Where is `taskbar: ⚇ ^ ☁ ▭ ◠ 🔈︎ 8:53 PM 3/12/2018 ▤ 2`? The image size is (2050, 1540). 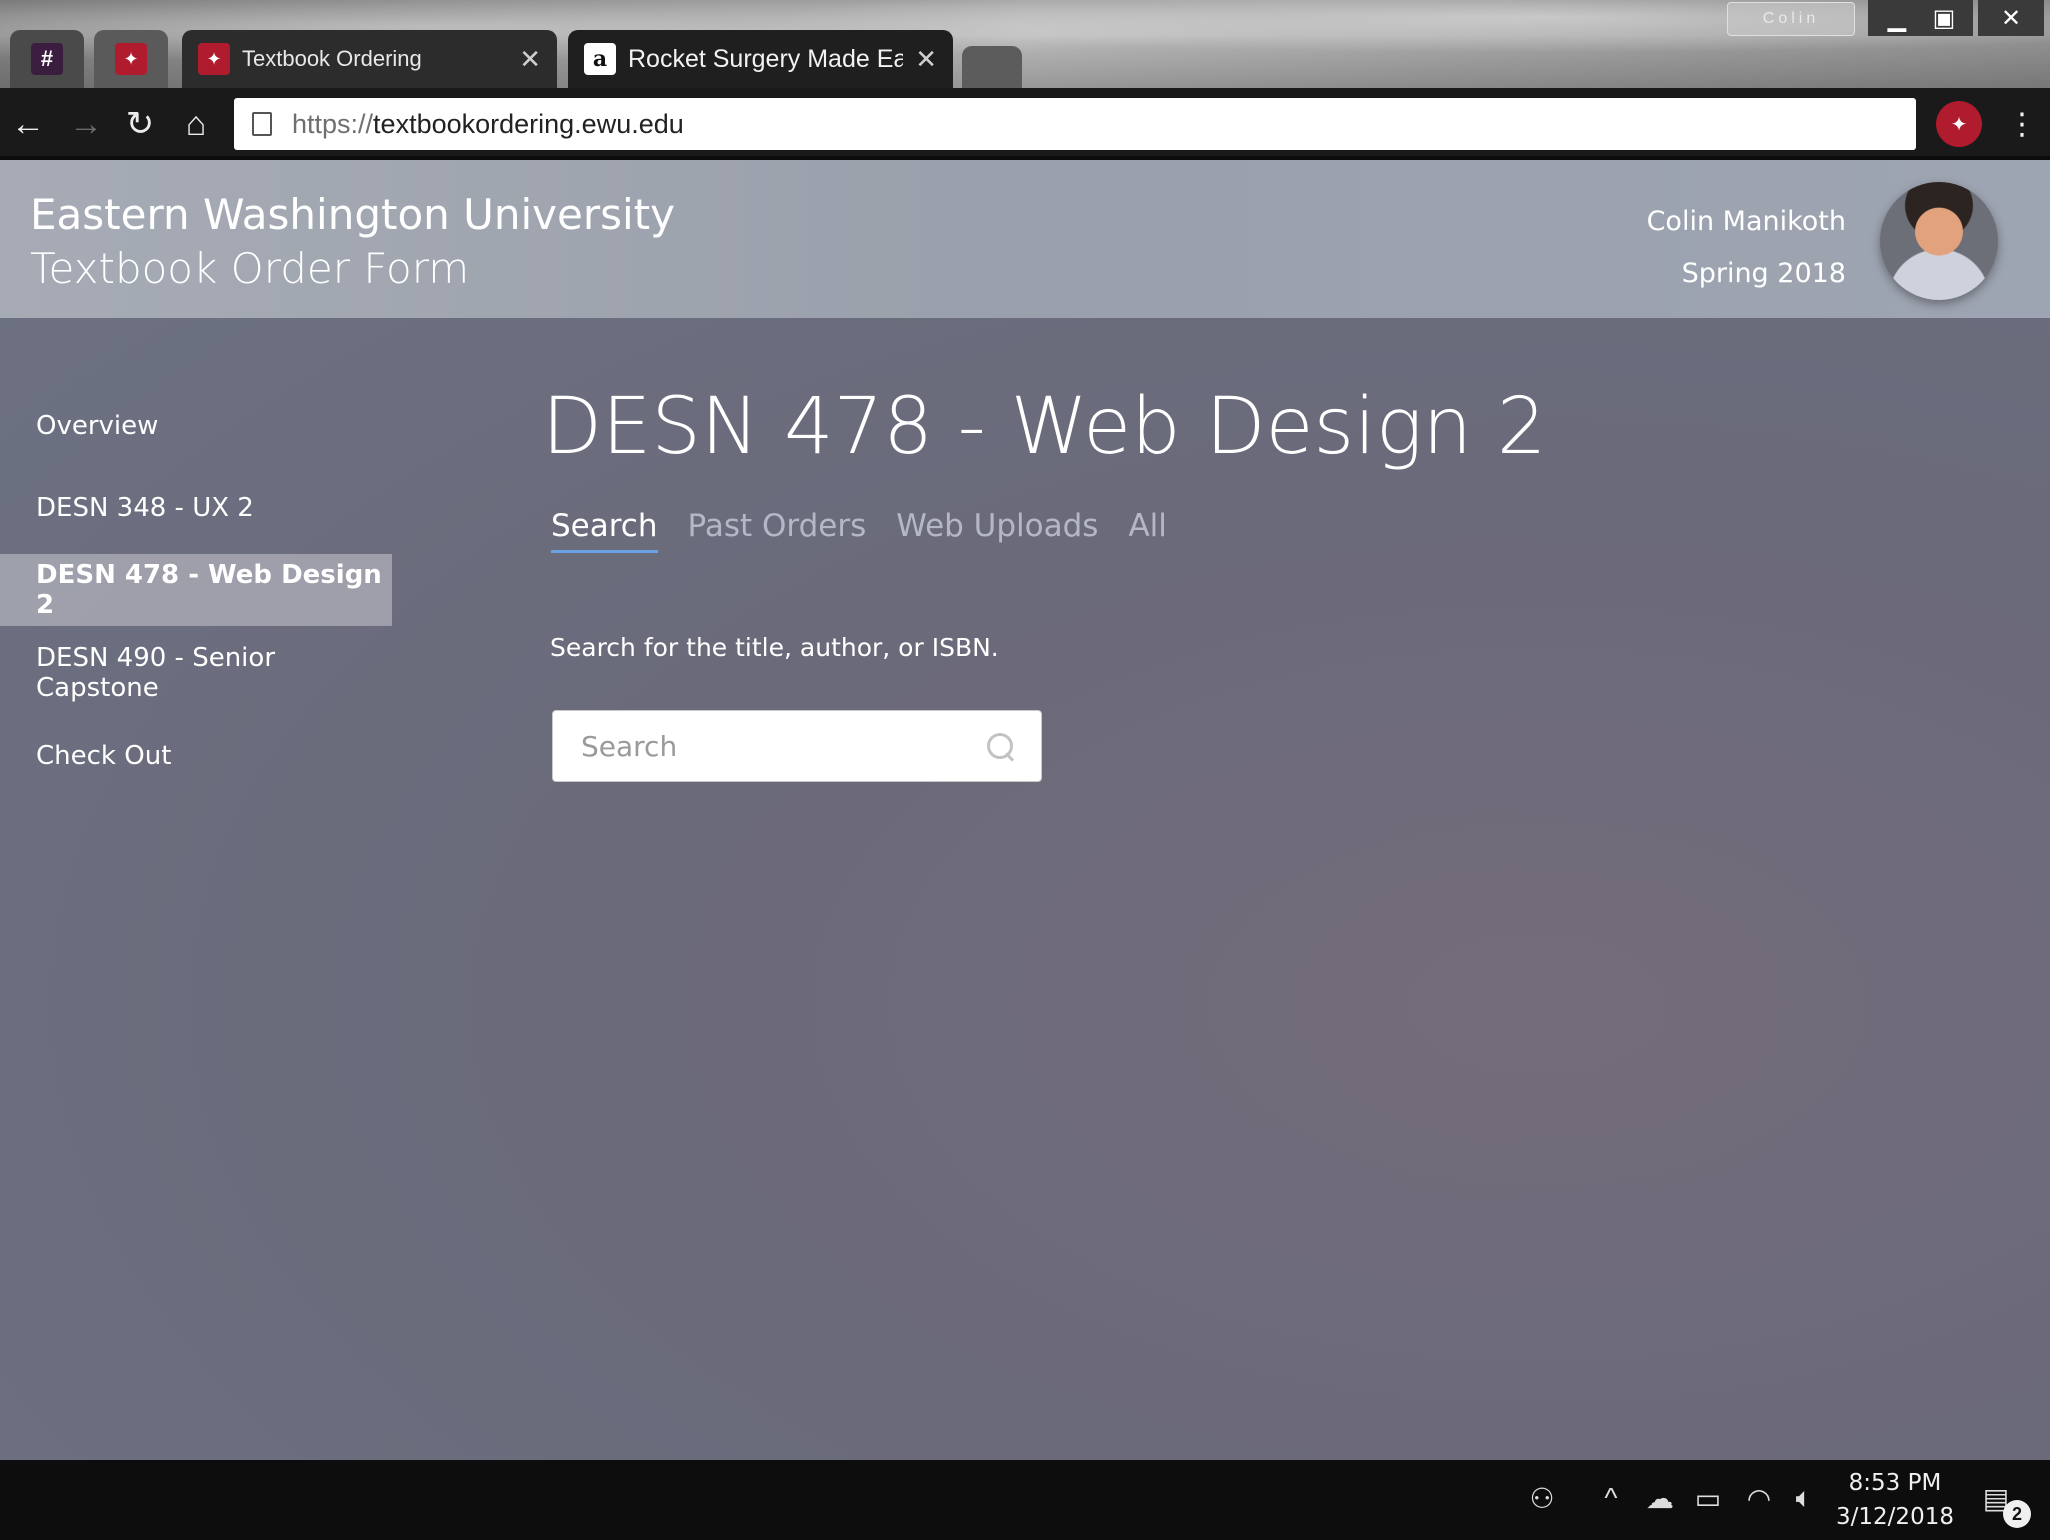
taskbar: ⚇ ^ ☁ ▭ ◠ 🔈︎ 8:53 PM 3/12/2018 ▤ 2 is located at coordinates (1025, 1500).